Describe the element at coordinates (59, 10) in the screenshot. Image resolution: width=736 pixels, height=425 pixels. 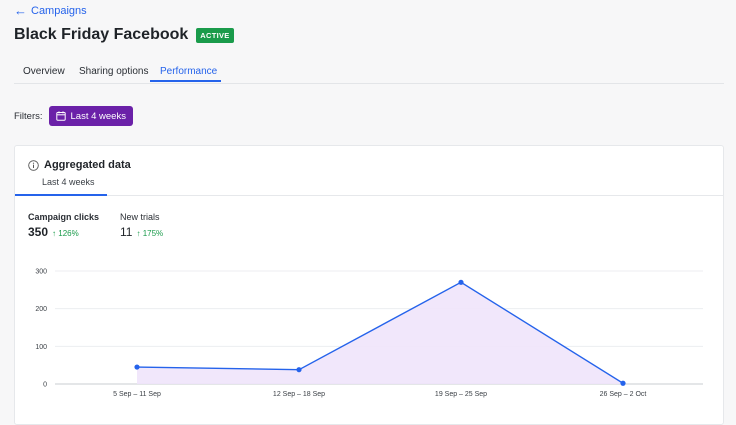
I see `back-link-label: Campaigns` at that location.